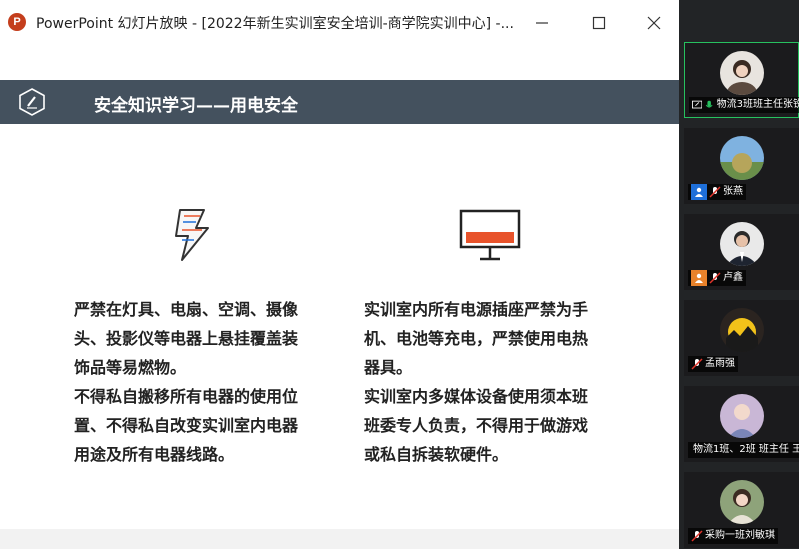 The image size is (799, 549). I want to click on participant-name-tag: 孟雨强, so click(713, 364).